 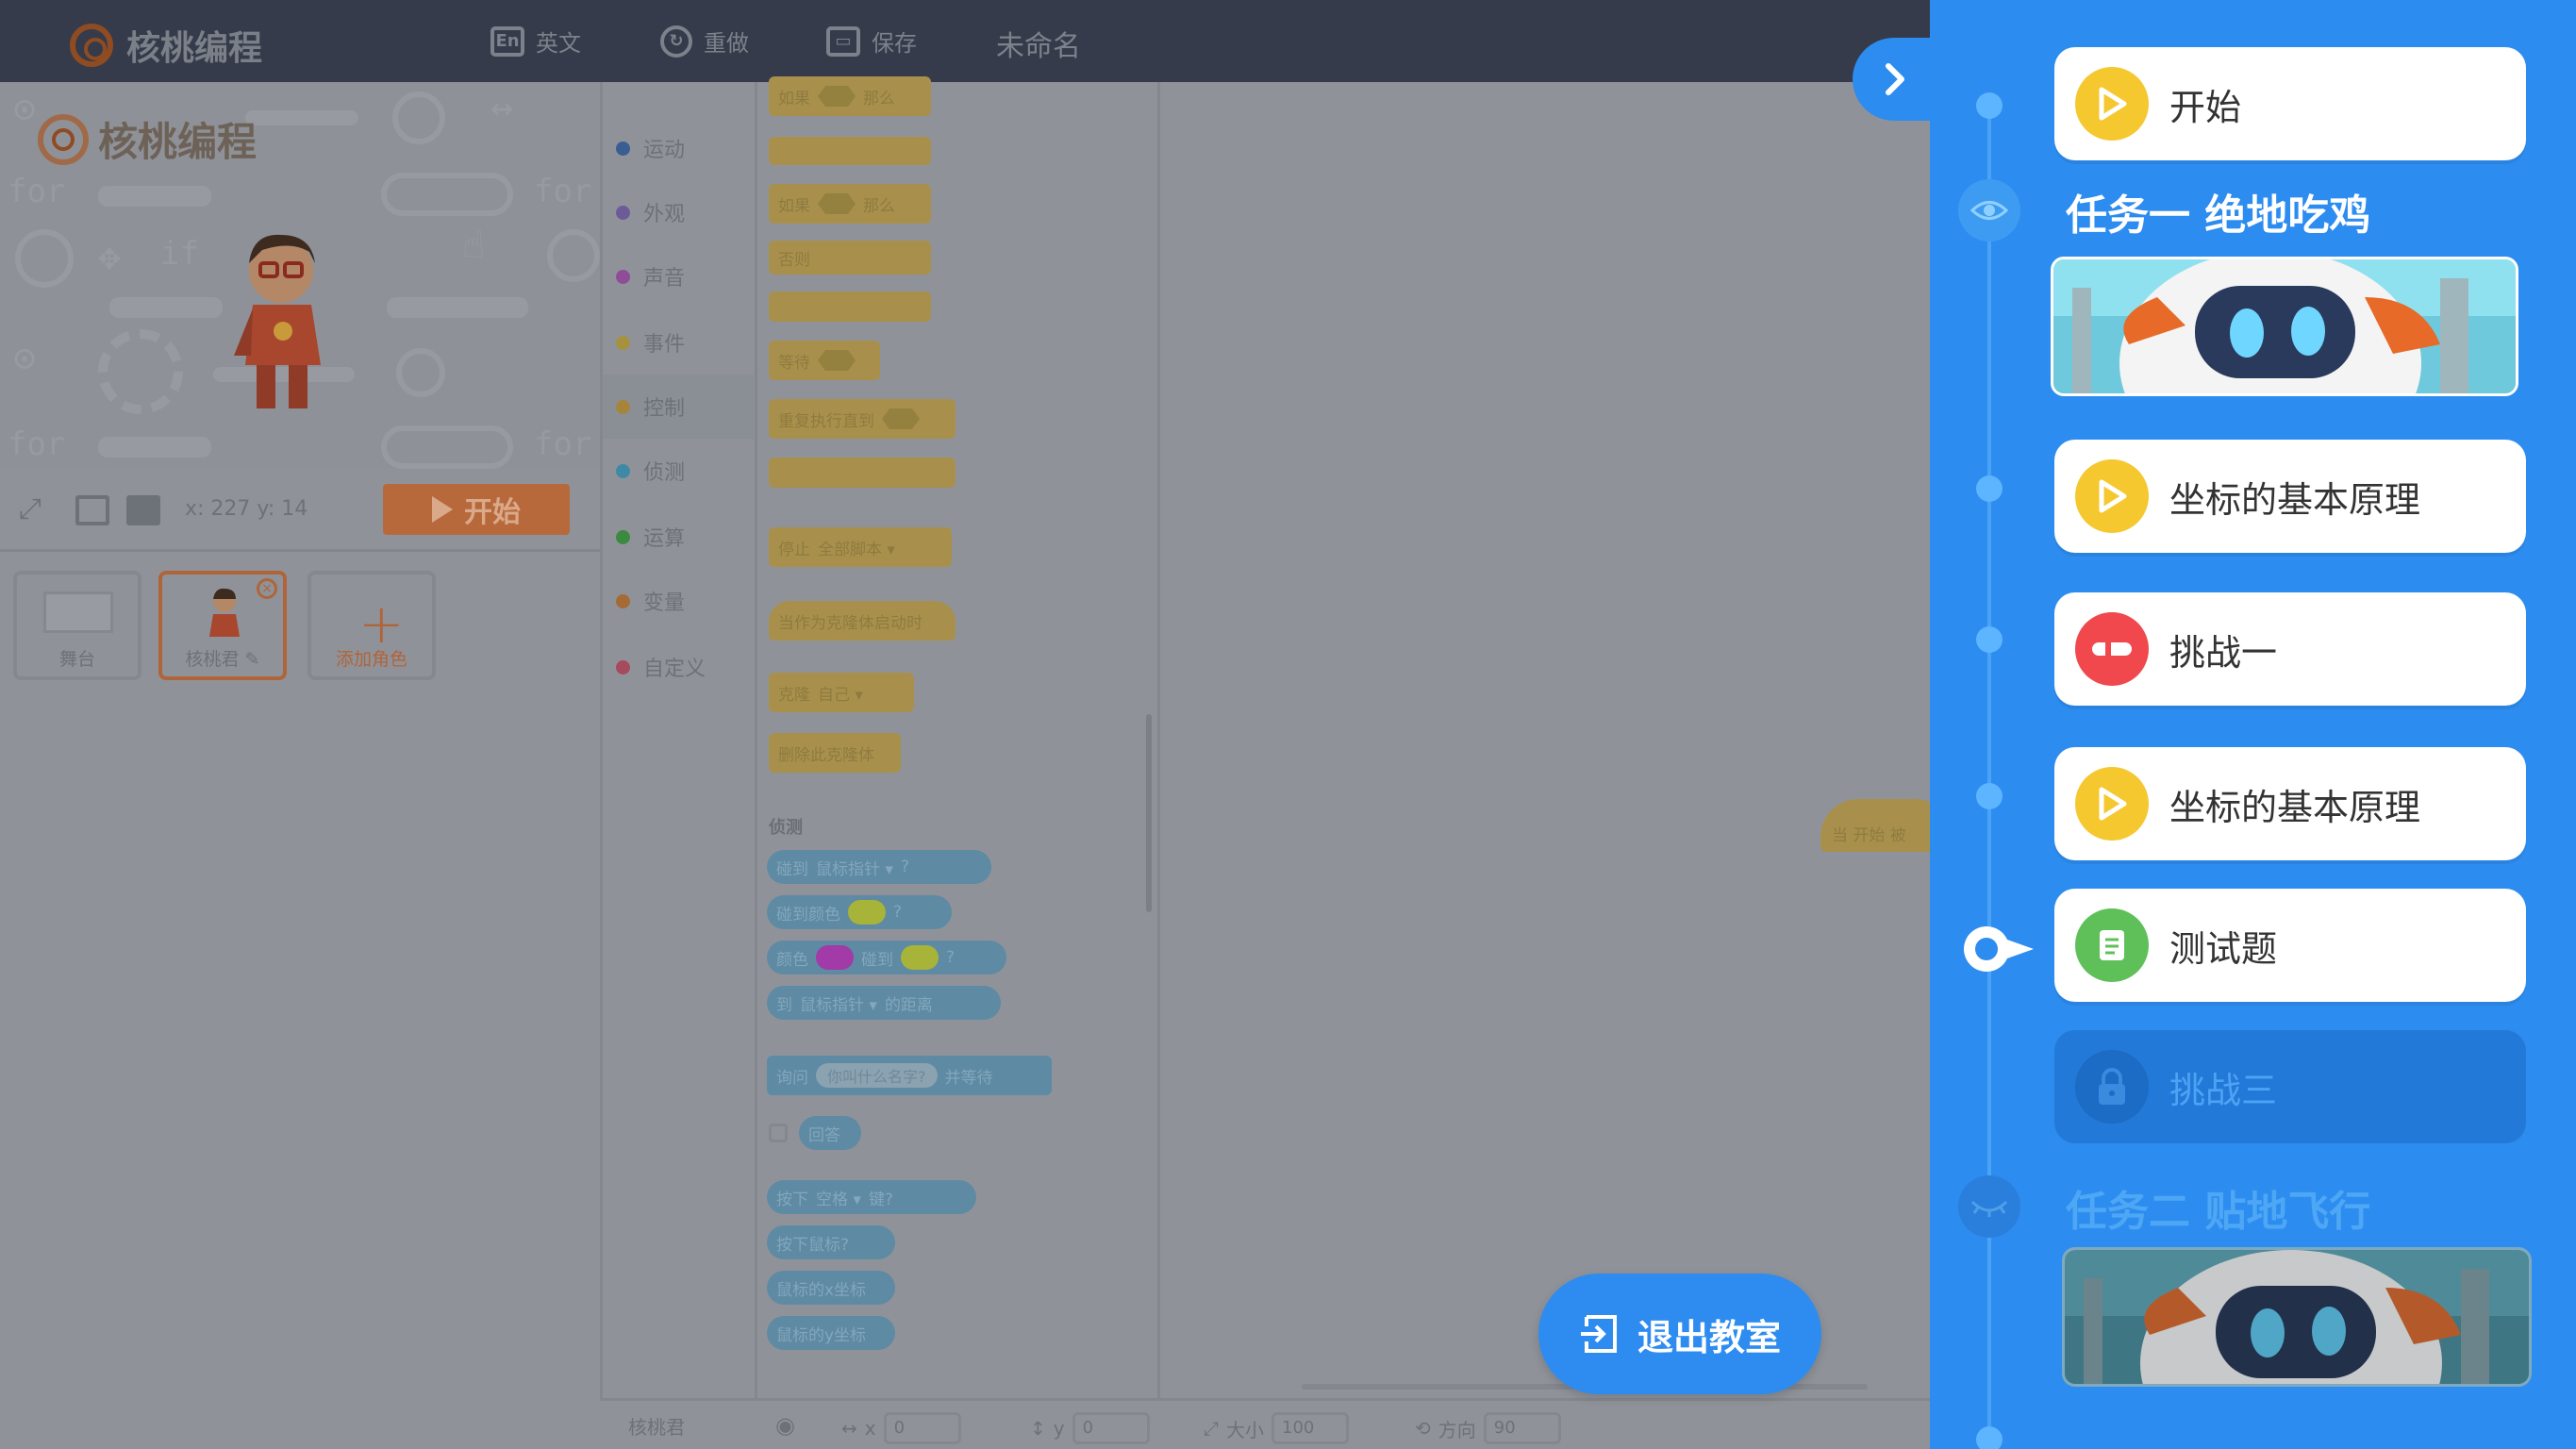 I want to click on block-touching-color: 碰到颜色?, so click(x=859, y=912).